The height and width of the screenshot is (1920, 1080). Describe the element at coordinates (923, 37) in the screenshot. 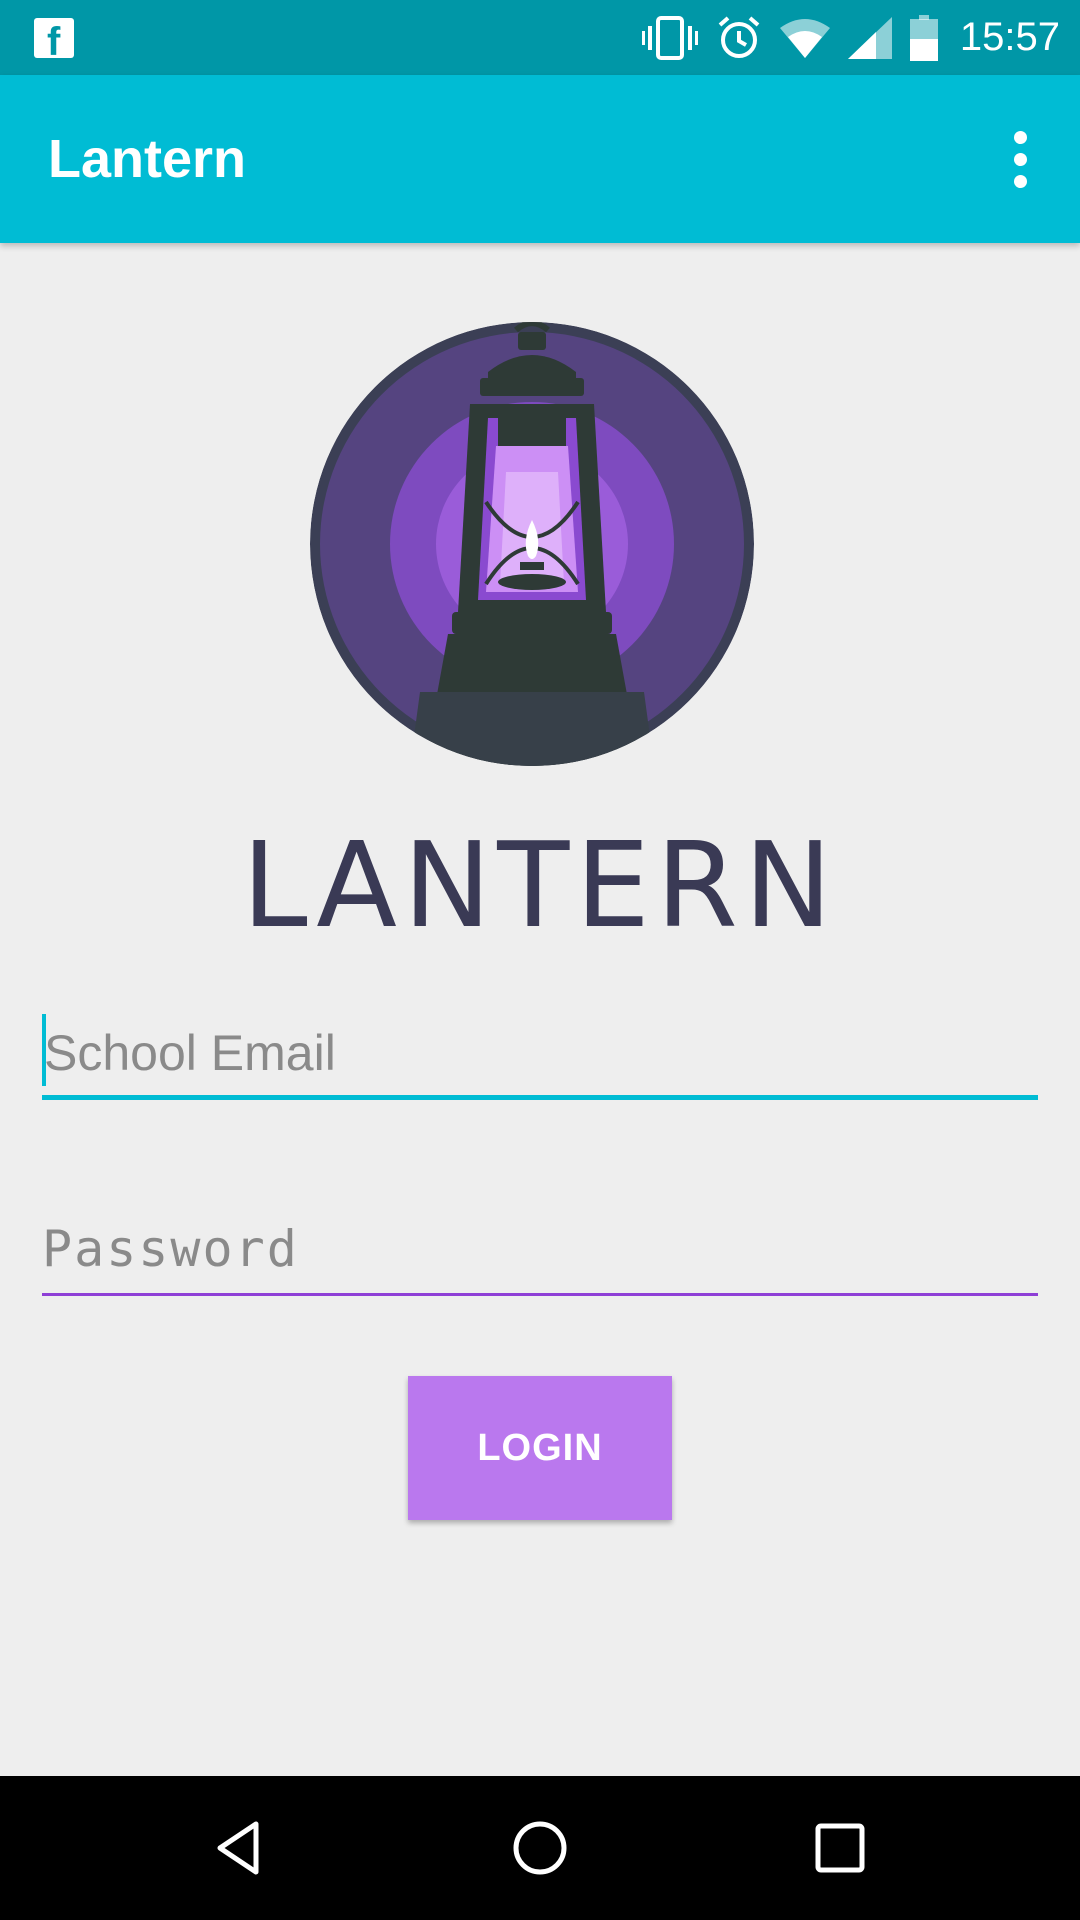

I see `battery-icon` at that location.